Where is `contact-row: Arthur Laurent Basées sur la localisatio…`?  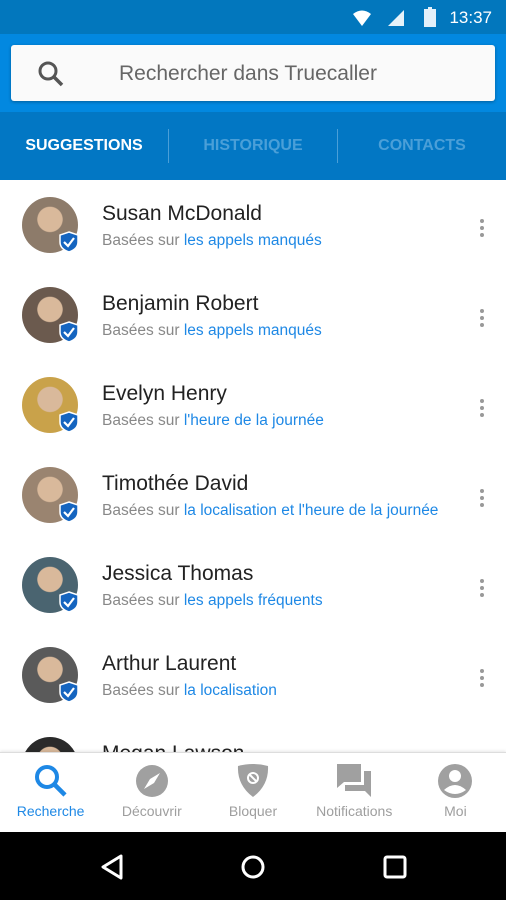 contact-row: Arthur Laurent Basées sur la localisatio… is located at coordinates (253, 675).